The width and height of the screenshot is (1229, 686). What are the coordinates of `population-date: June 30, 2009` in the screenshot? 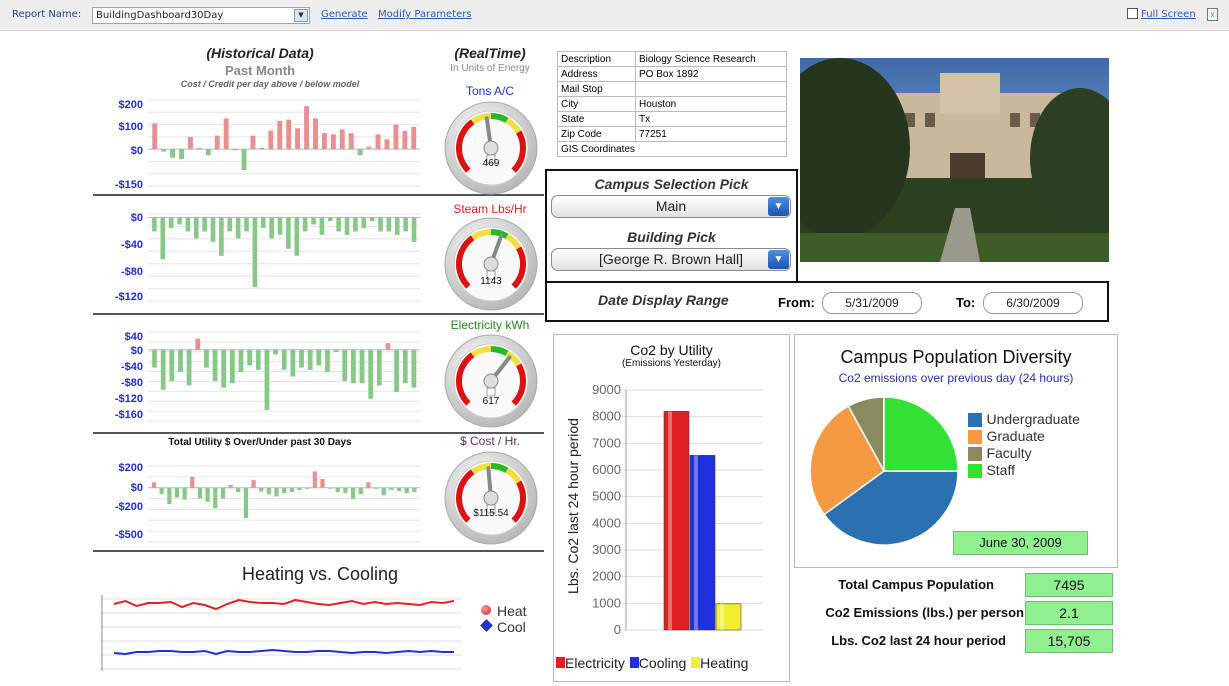 It's located at (1020, 543).